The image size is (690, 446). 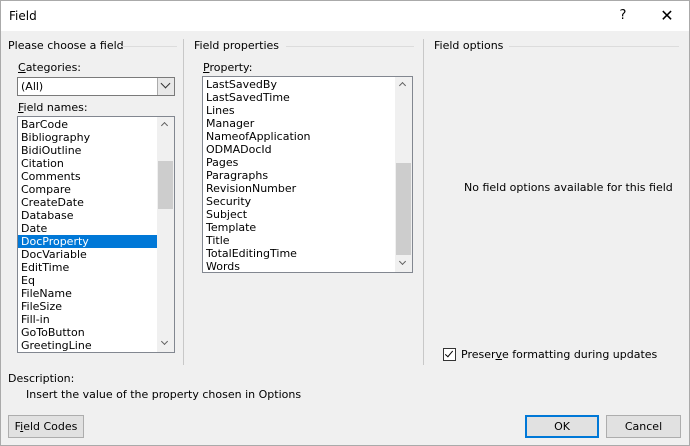 I want to click on ok-button: OK, so click(x=562, y=426).